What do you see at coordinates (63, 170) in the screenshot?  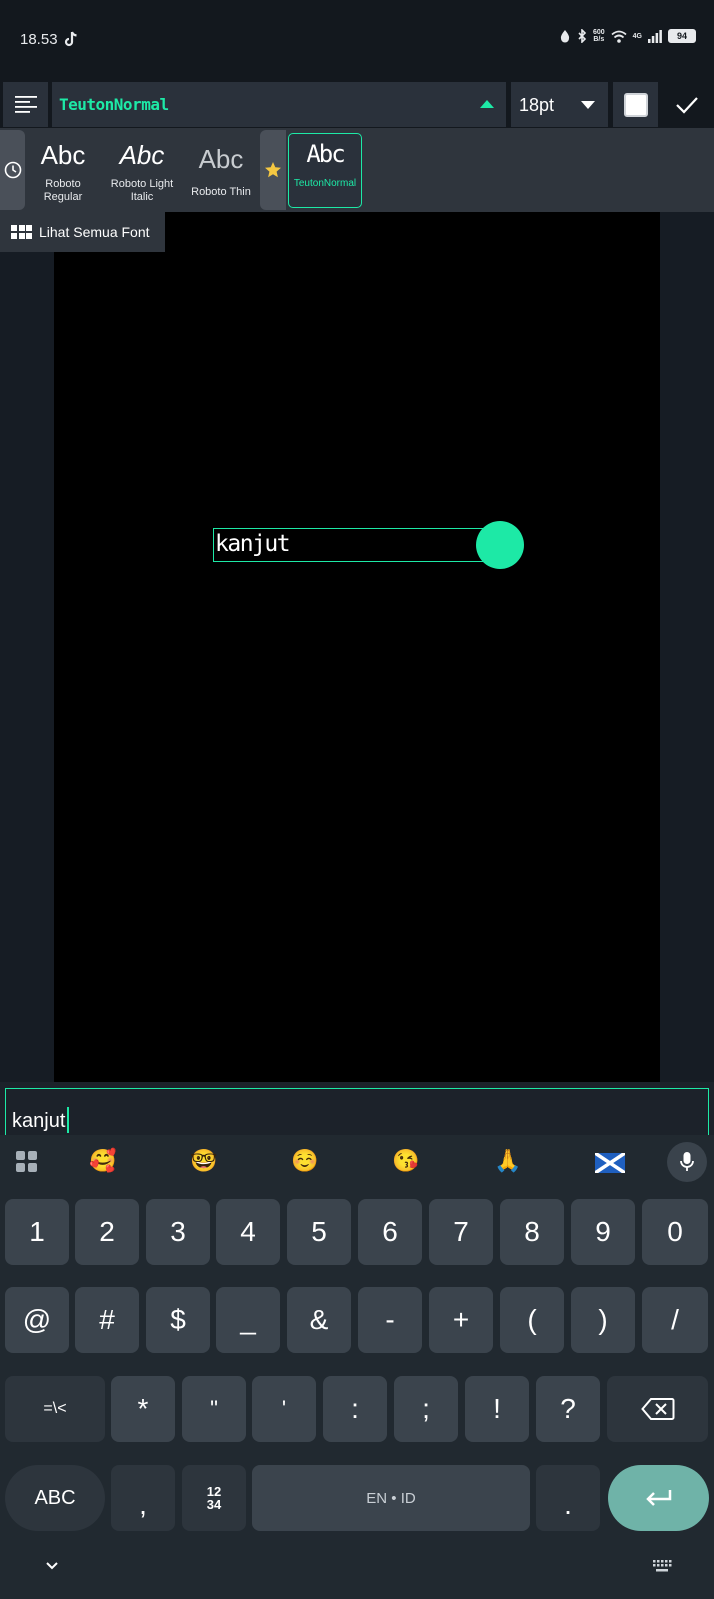 I see `font-option-roboto-regular: Abc Roboto Regular` at bounding box center [63, 170].